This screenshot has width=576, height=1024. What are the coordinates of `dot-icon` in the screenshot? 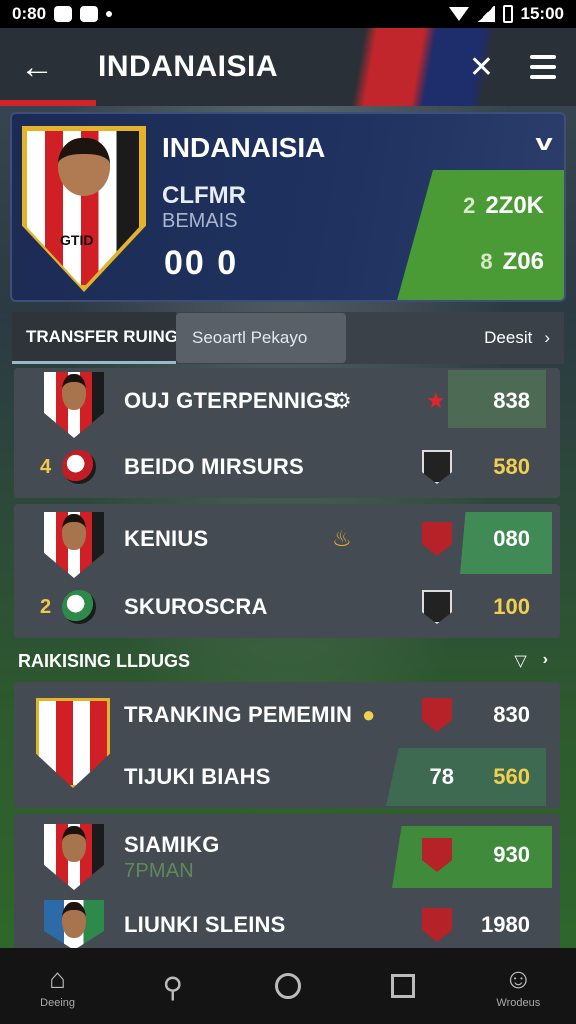 It's located at (109, 14).